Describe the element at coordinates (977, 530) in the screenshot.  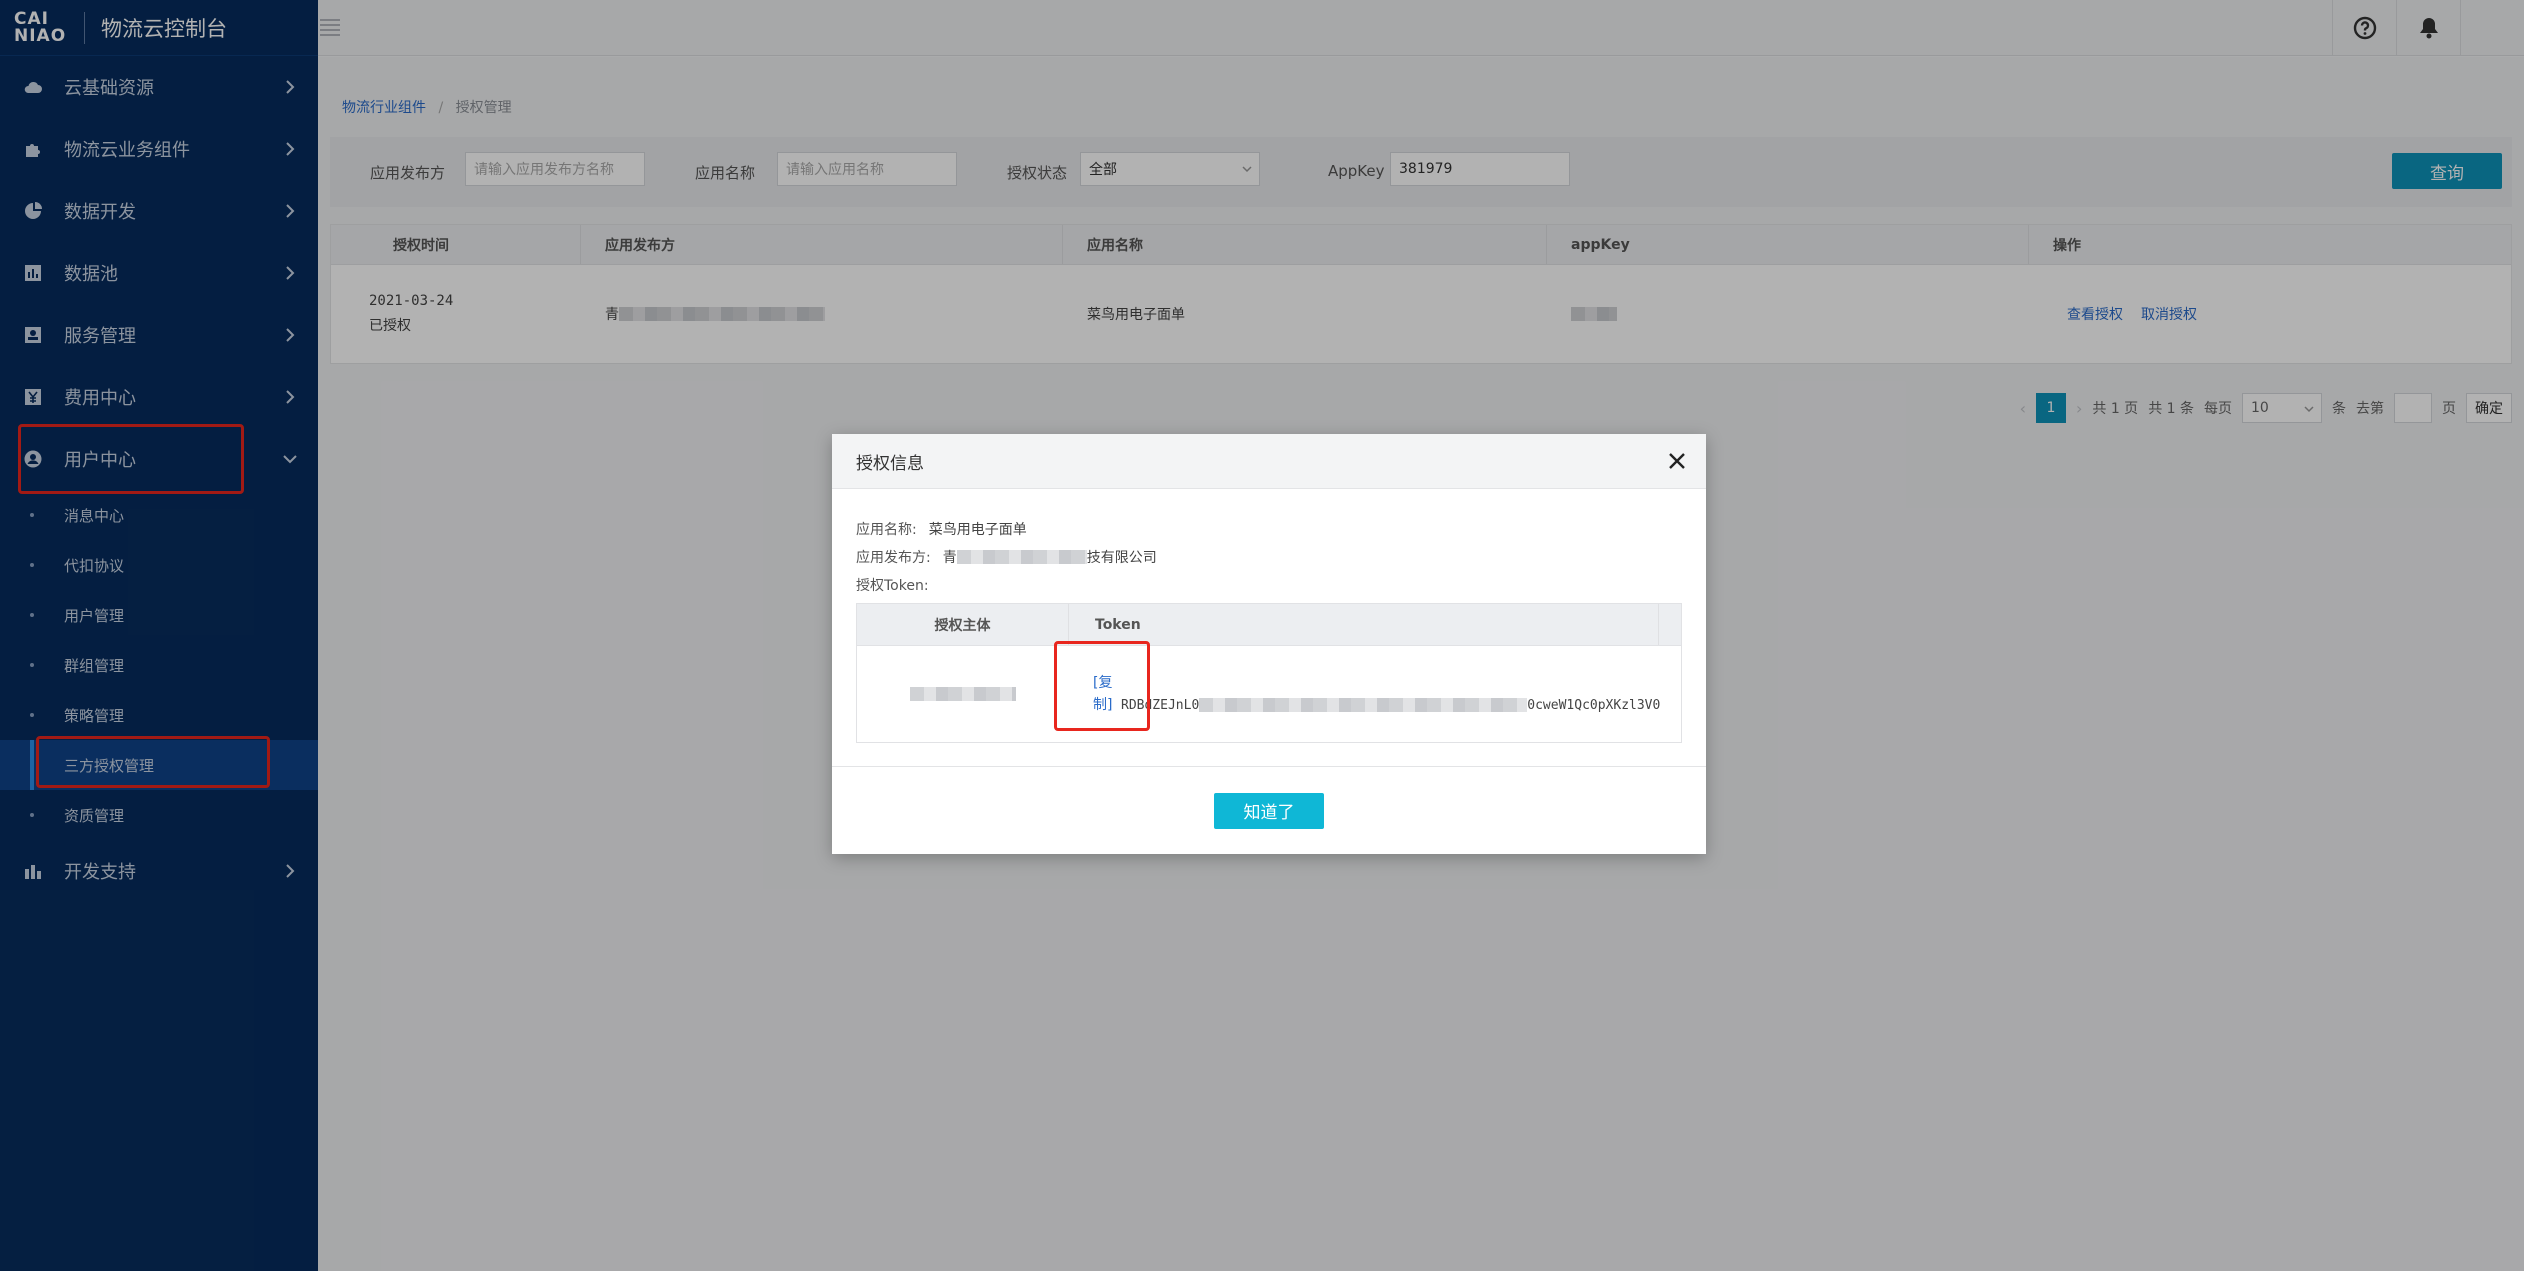
I see `app-name-value: 菜鸟用电子面单` at that location.